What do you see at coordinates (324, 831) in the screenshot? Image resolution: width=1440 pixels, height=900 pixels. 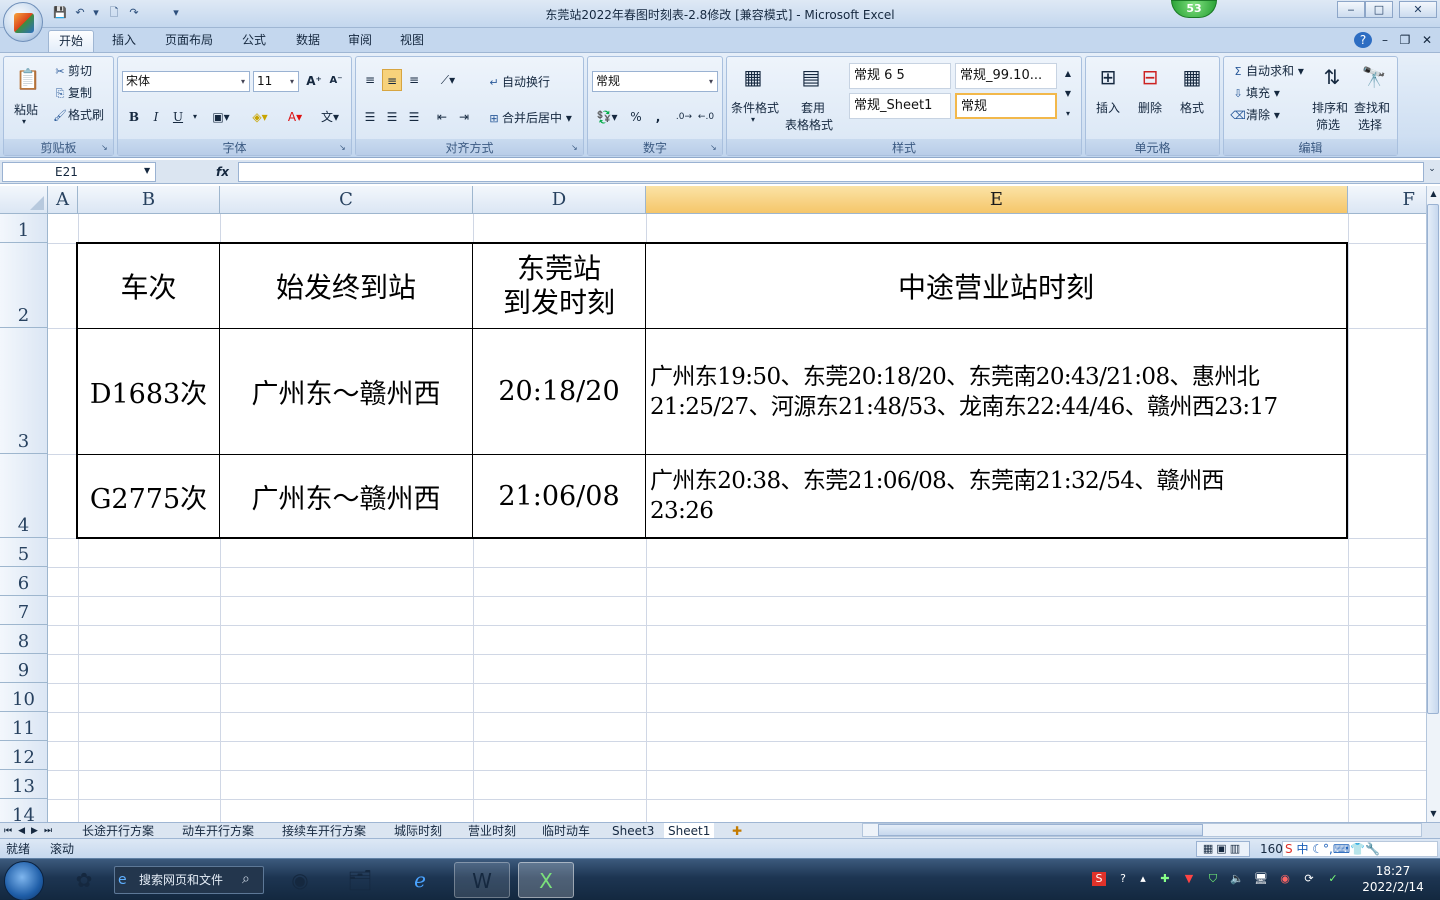 I see `sheet-tab-connecting-plan: 接续车开行方案` at bounding box center [324, 831].